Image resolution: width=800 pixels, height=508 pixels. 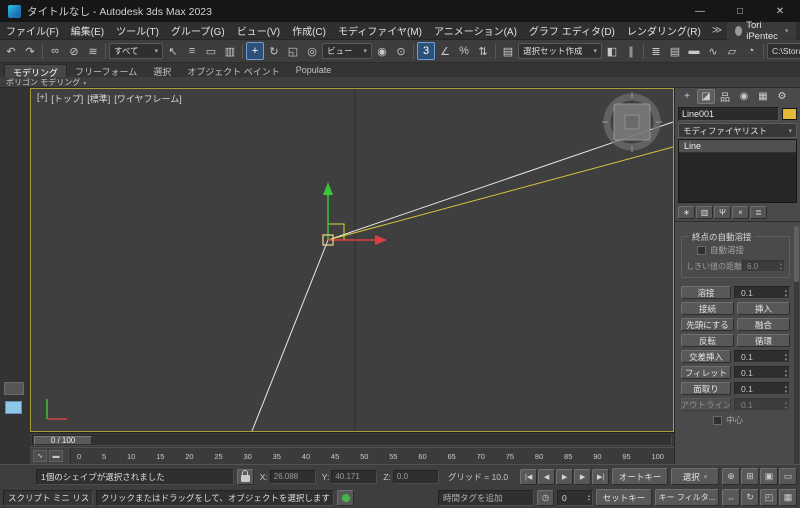 I want to click on schematic-view-icon: ▱, so click(x=732, y=51).